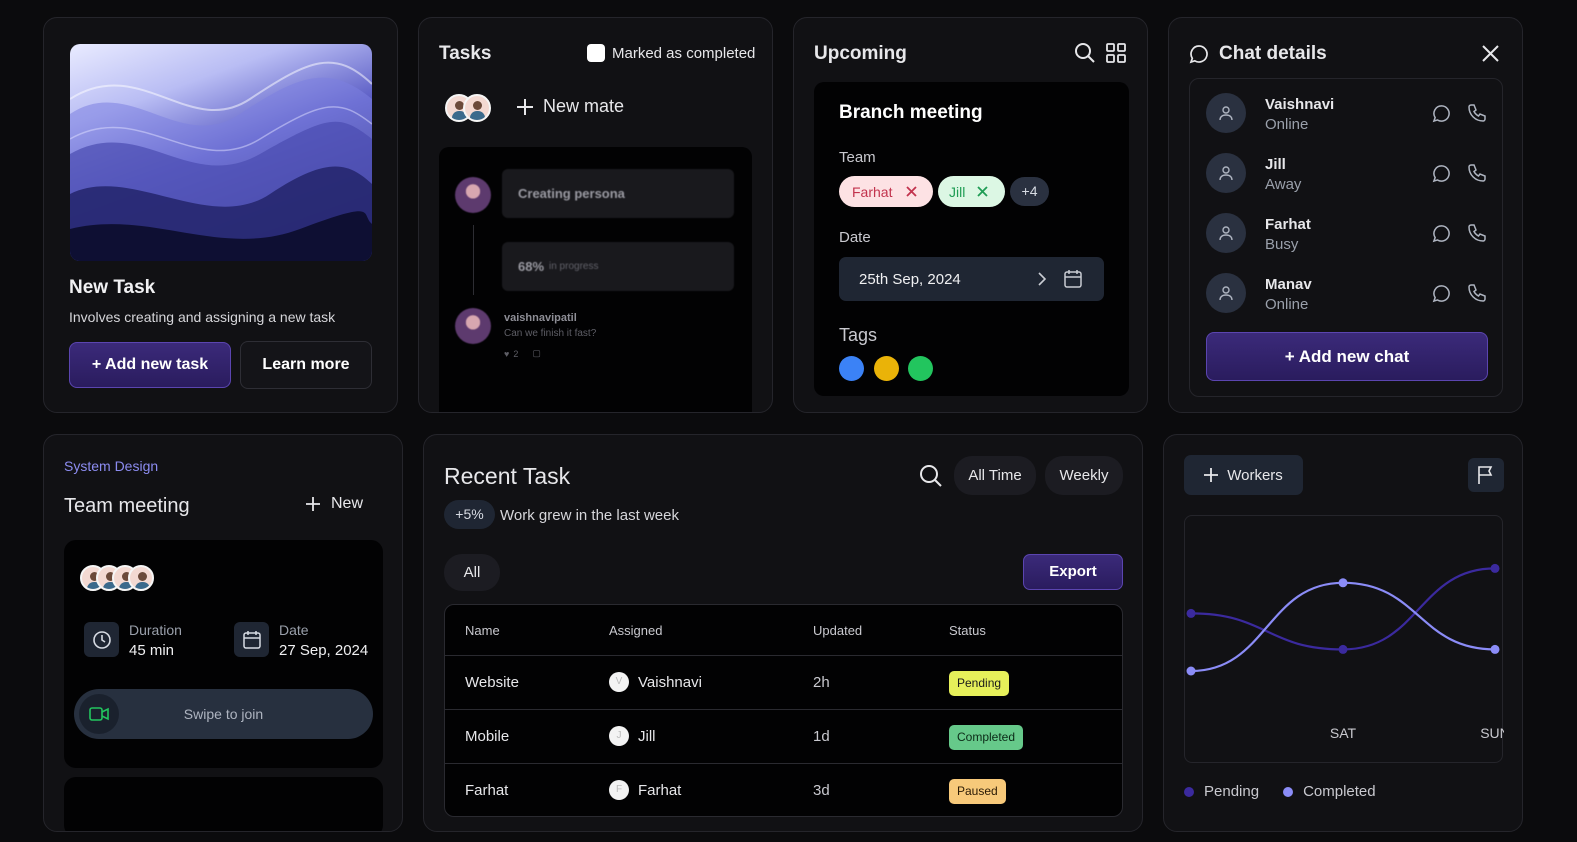 The image size is (1577, 842). I want to click on category-link: System Design, so click(111, 466).